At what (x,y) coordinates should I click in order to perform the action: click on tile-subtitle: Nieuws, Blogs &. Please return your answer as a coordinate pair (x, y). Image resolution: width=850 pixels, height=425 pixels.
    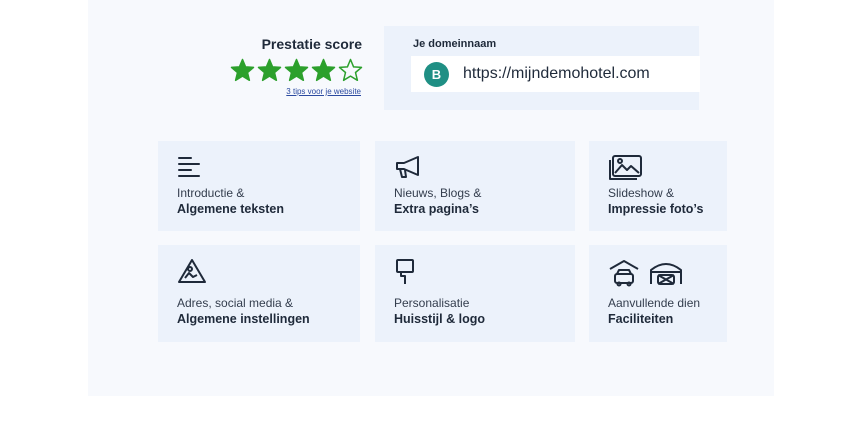
    Looking at the image, I should click on (438, 193).